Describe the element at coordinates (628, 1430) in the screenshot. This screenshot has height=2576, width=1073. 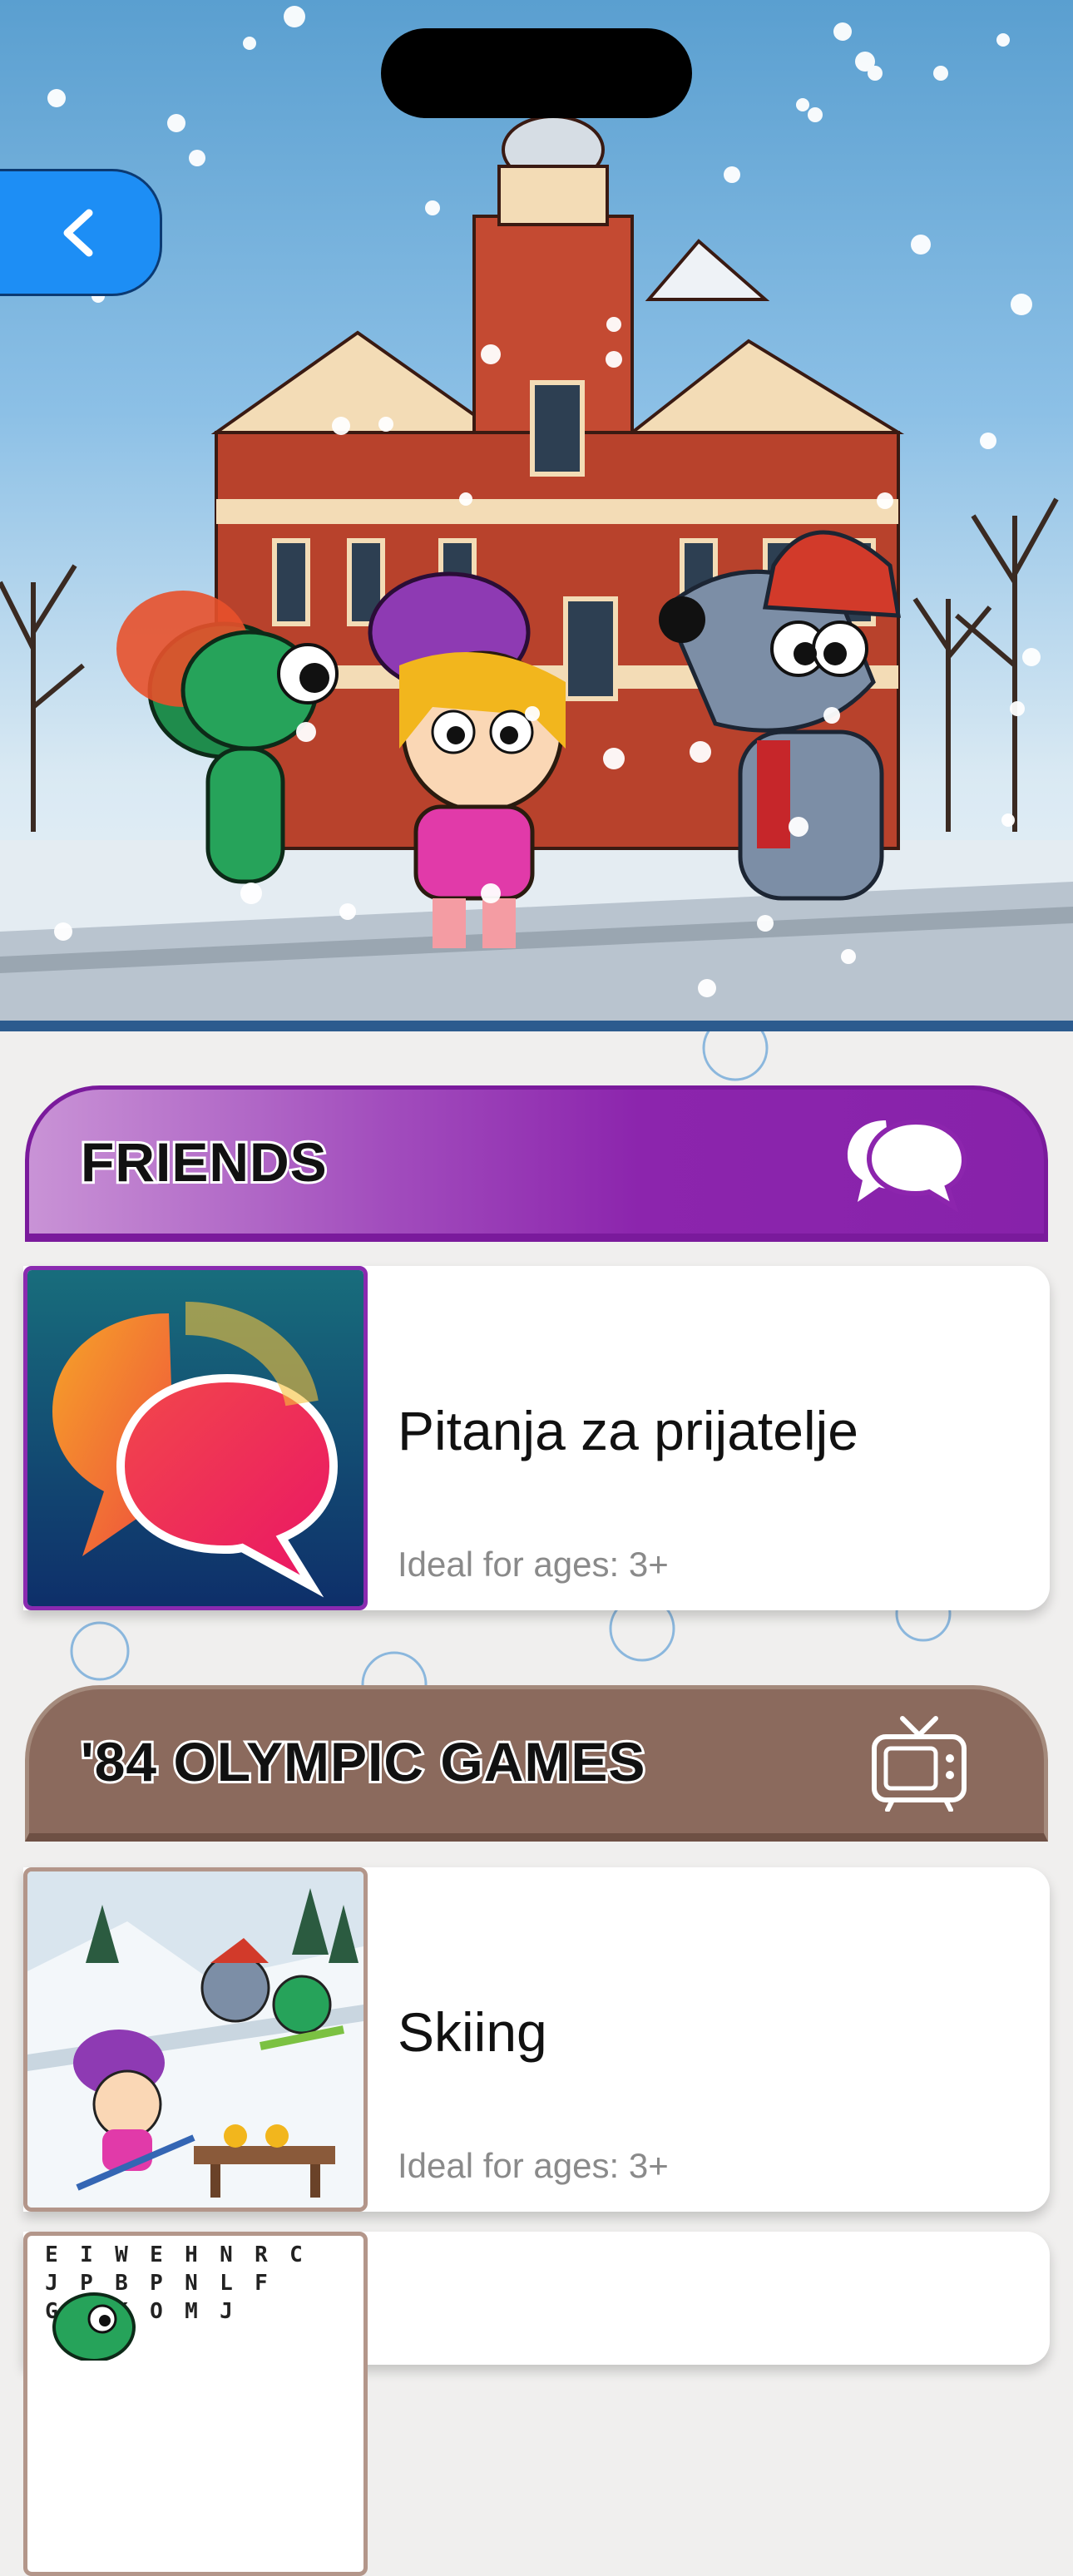
I see `activity-title: Pitanja za prijatelje` at that location.